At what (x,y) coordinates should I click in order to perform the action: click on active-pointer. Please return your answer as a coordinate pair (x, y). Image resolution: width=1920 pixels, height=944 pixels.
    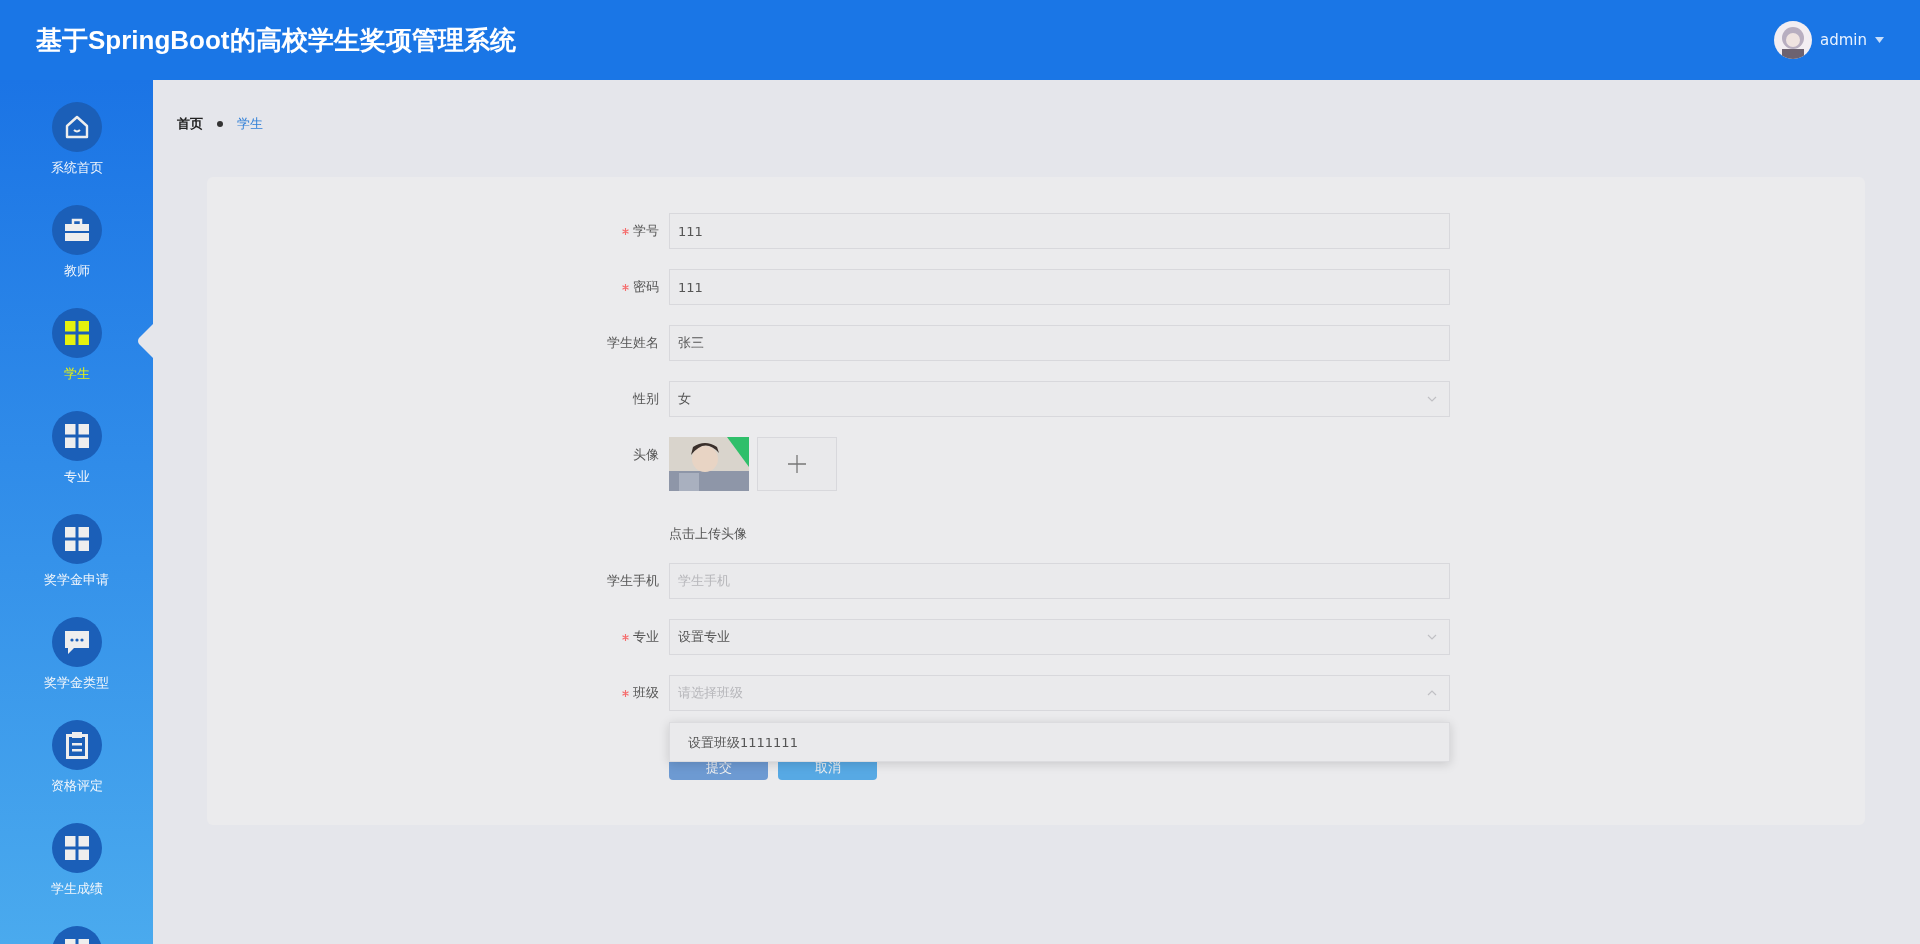
    Looking at the image, I should click on (145, 341).